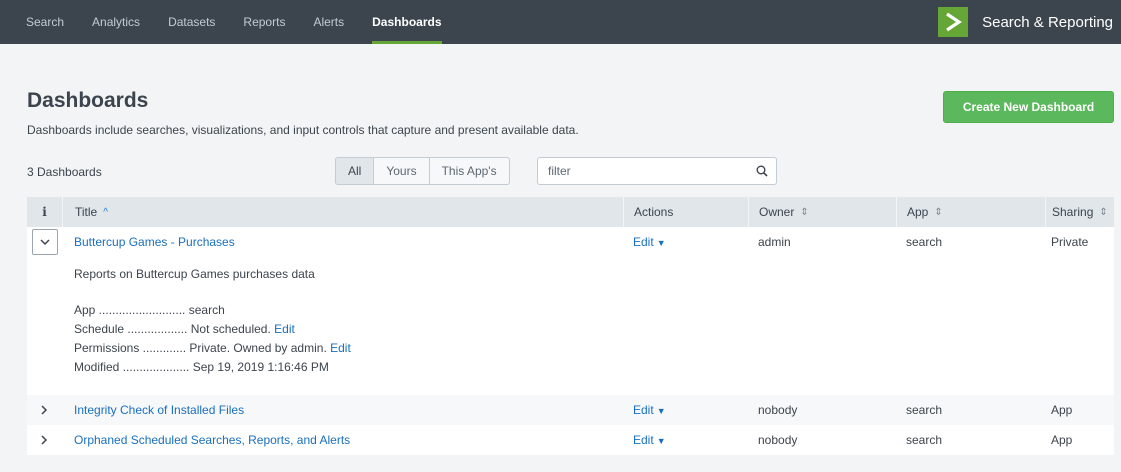 The width and height of the screenshot is (1121, 472). Describe the element at coordinates (340, 348) in the screenshot. I see `edit-permissions-link: Edit` at that location.